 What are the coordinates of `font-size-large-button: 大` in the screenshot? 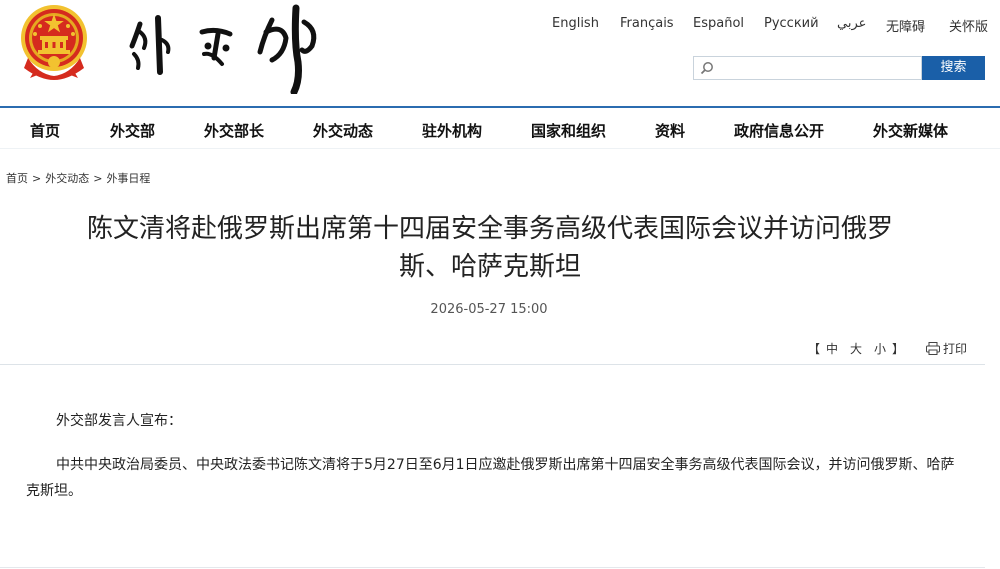 It's located at (856, 348).